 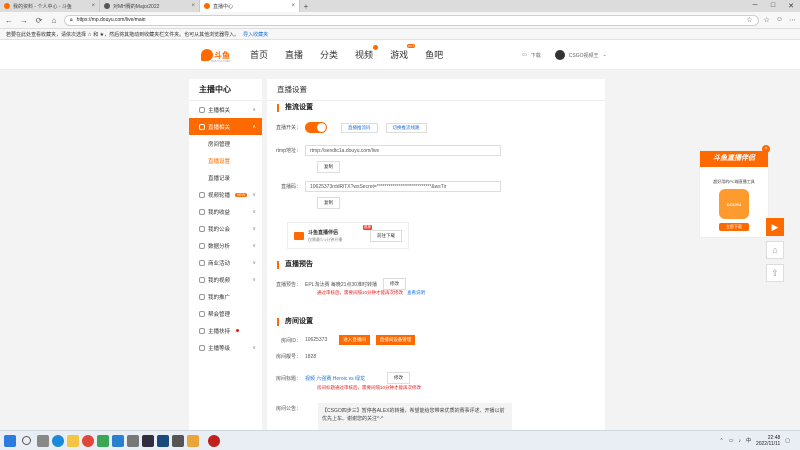 What do you see at coordinates (386, 235) in the screenshot?
I see `go-download-button: 前往下载` at bounding box center [386, 235].